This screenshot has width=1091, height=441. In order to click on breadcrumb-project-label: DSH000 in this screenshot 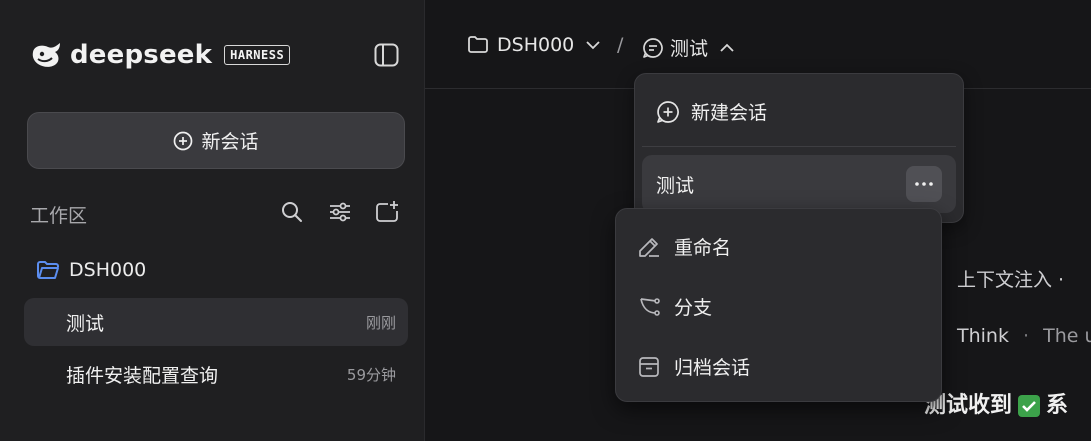, I will do `click(536, 45)`.